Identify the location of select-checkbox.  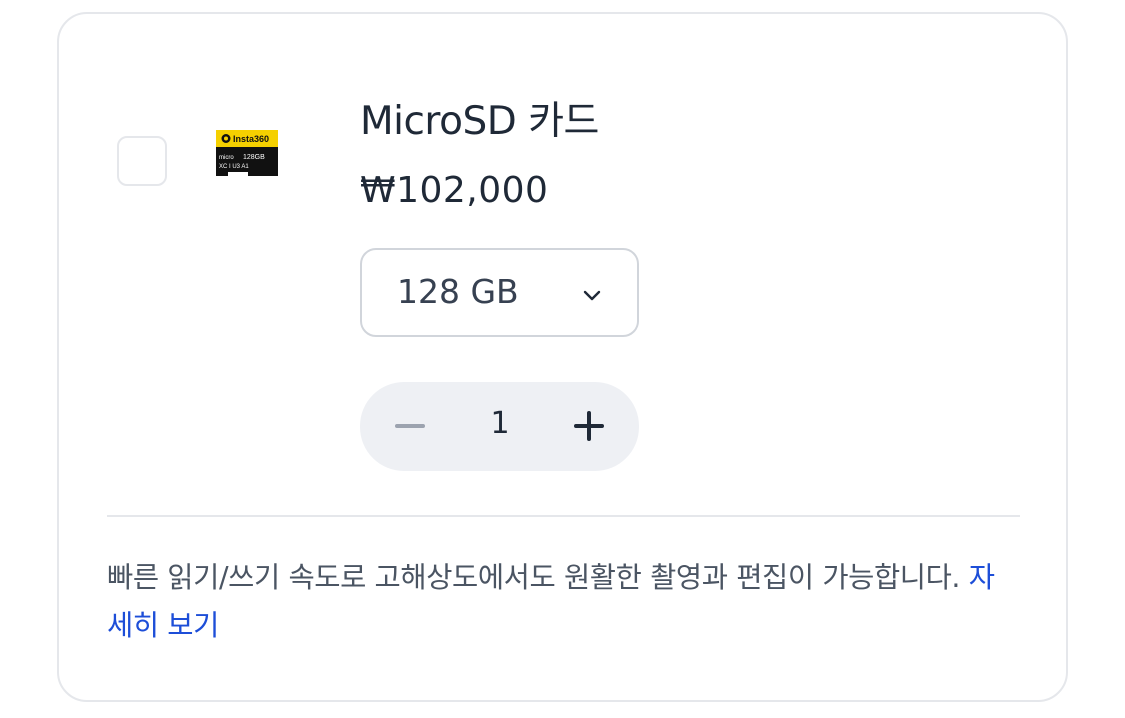
(142, 161).